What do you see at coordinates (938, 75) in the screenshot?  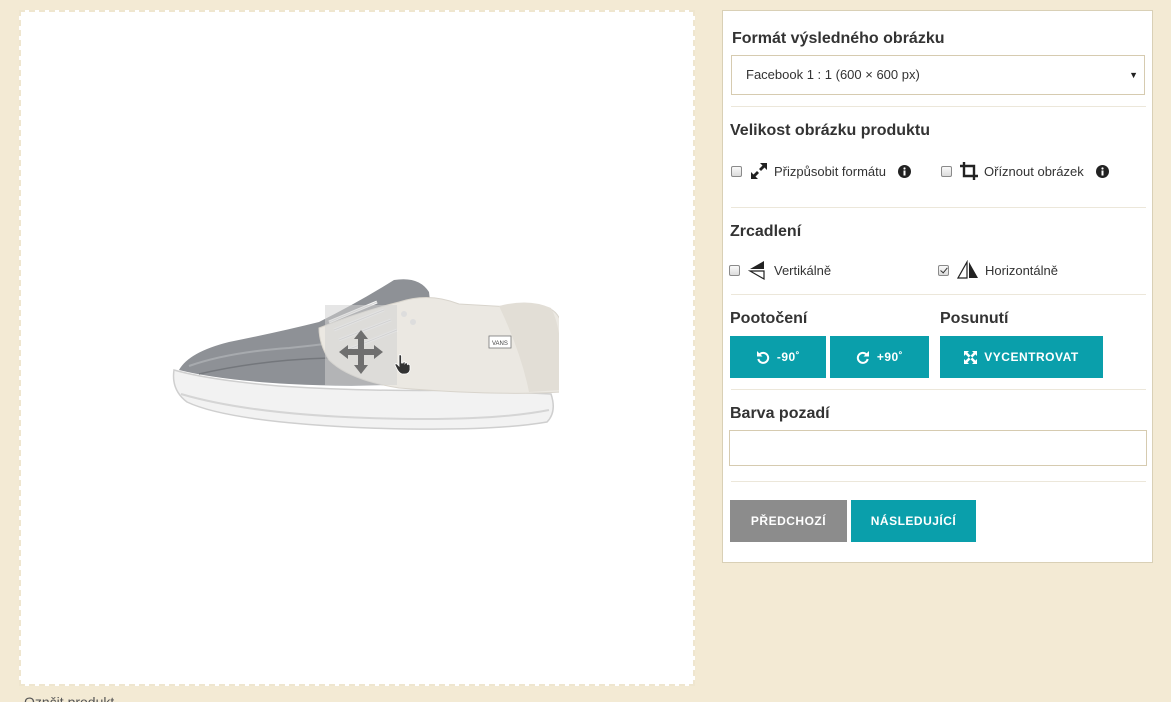 I see `format-select: Facebook 1 : 1 (600 × 600 px) ▼` at bounding box center [938, 75].